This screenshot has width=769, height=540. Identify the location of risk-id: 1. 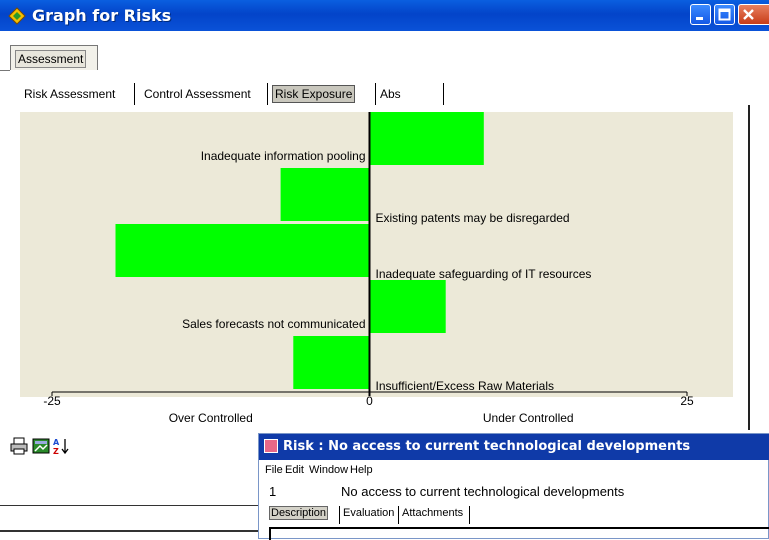
(273, 491).